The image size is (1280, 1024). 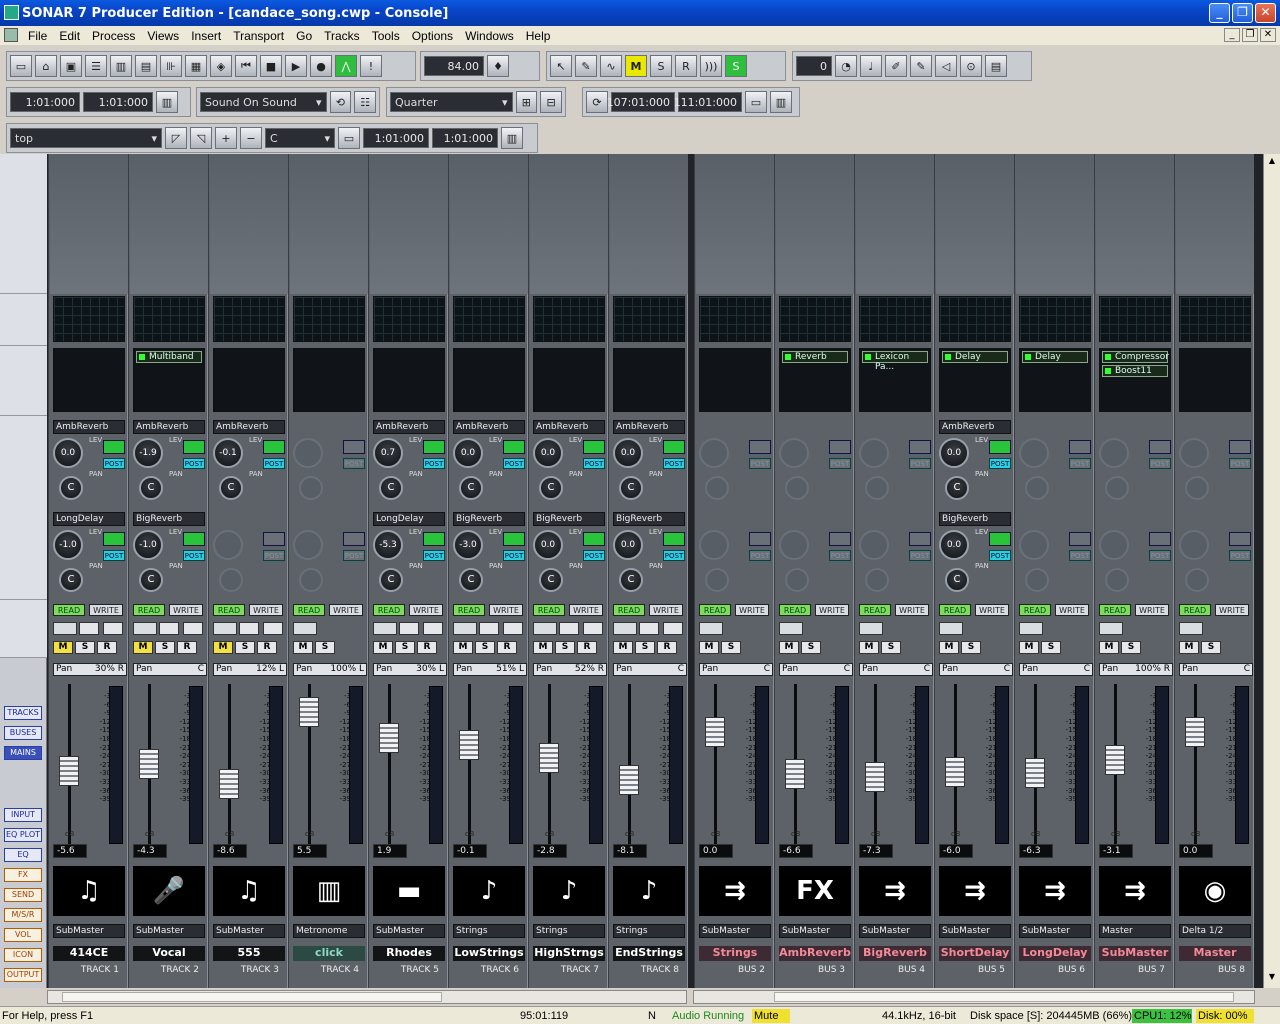 I want to click on note-icon: ♩, so click(x=871, y=66).